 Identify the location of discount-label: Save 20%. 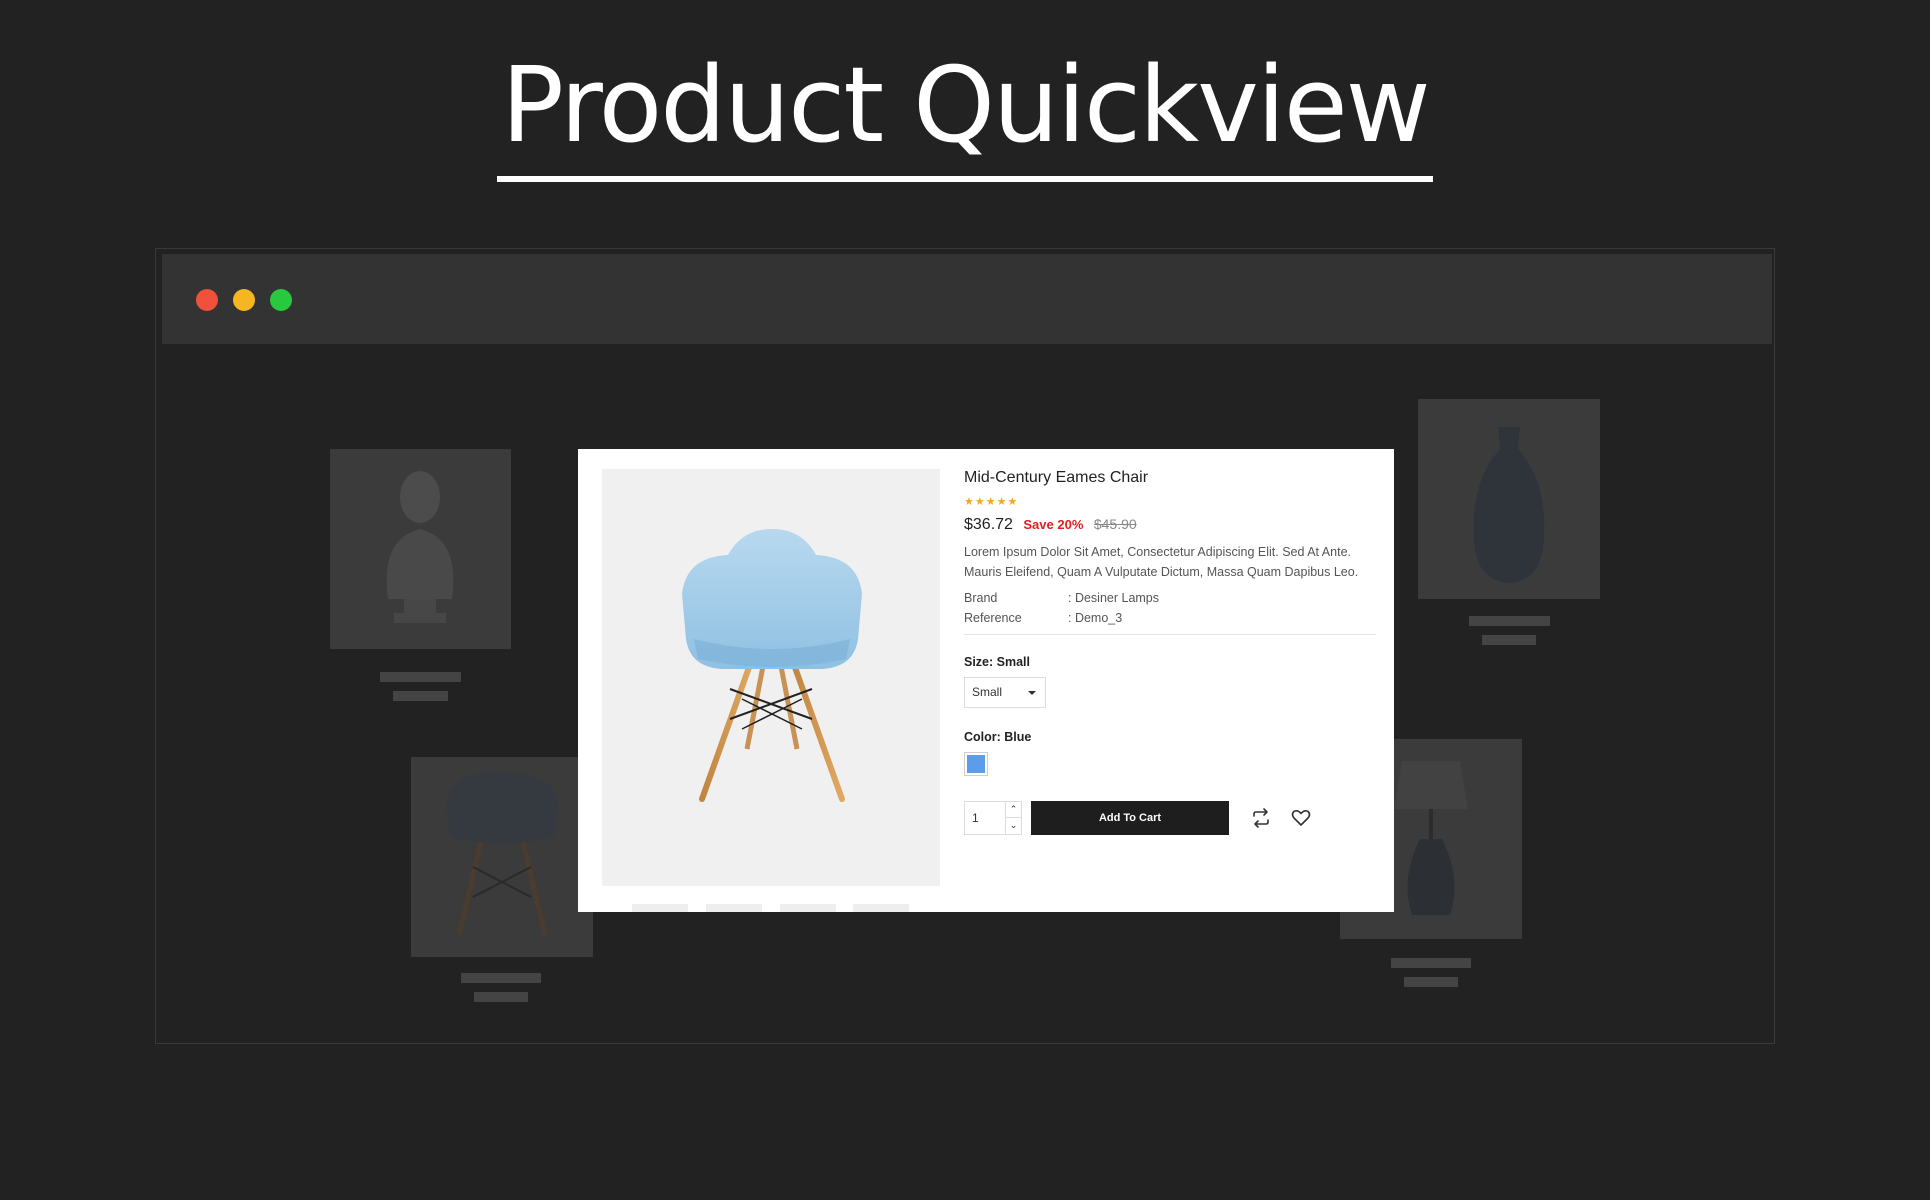
(1053, 524).